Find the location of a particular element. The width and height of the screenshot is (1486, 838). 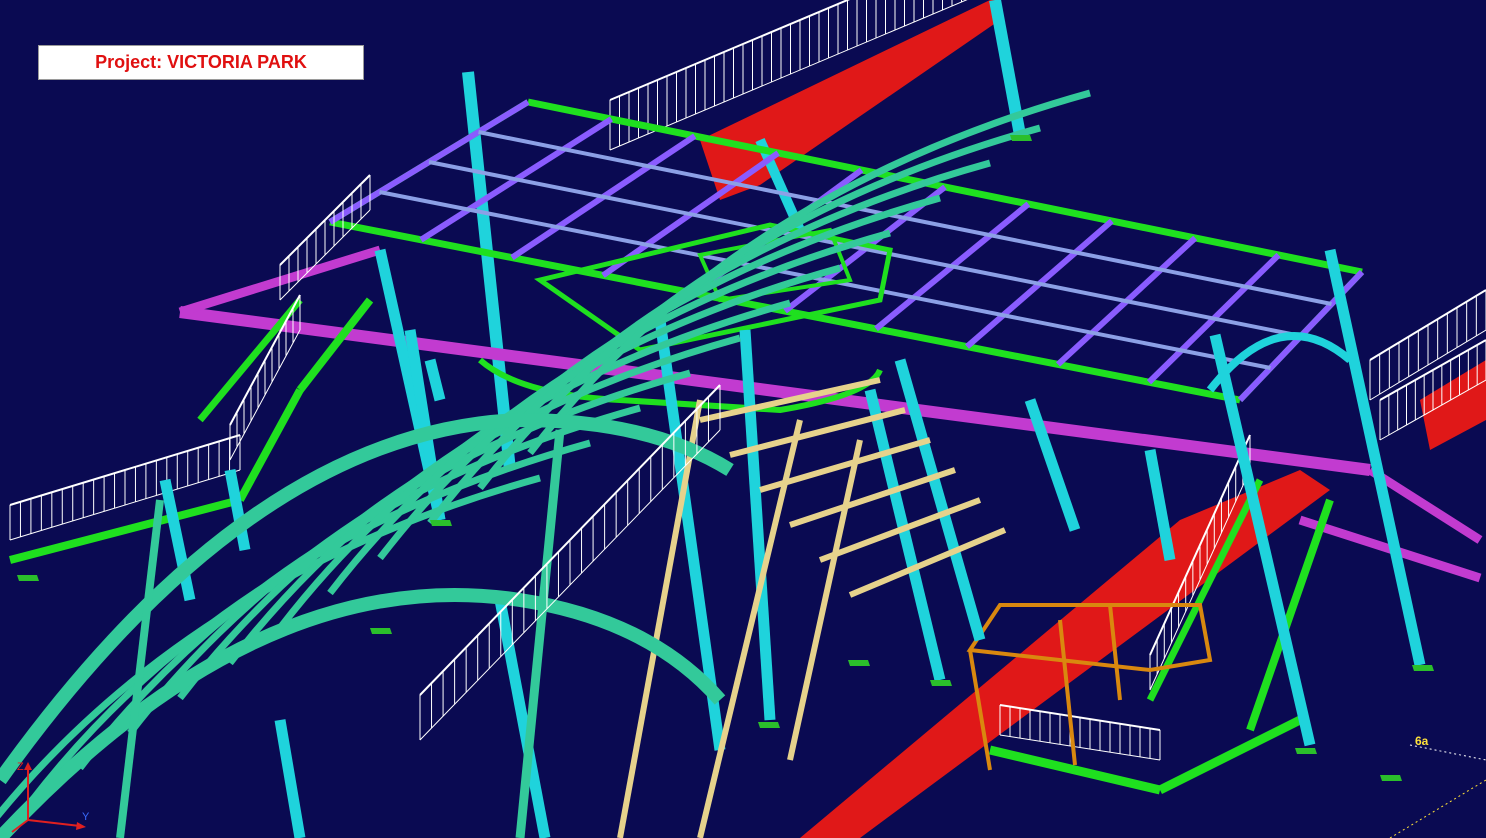

axis-y-label: Y is located at coordinates (86, 817).